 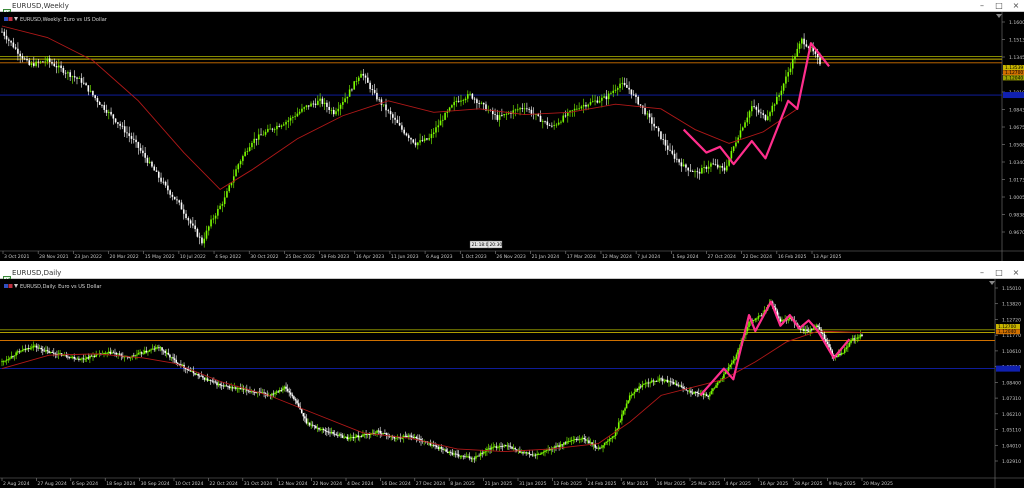 What do you see at coordinates (64, 20) in the screenshot?
I see `chart-label: EURUSD,Weekly: Euro vs US Dollar` at bounding box center [64, 20].